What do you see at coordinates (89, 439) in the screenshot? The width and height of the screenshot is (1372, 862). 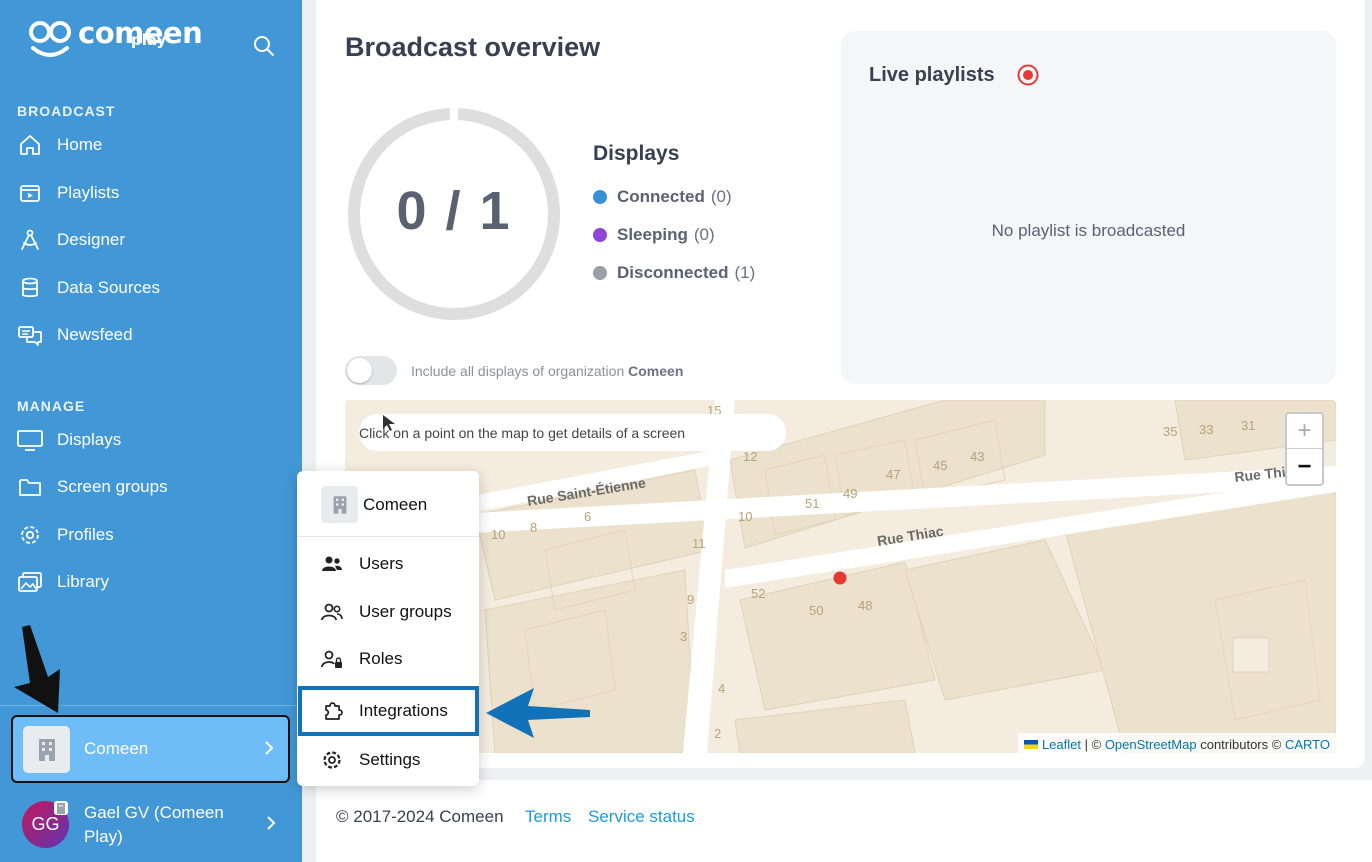 I see `sidebar-item-label: Displays` at bounding box center [89, 439].